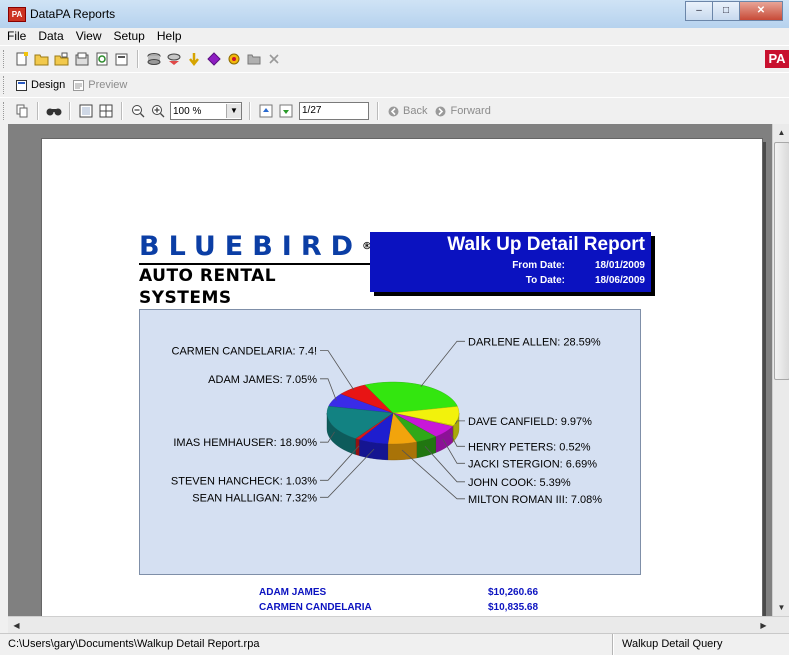  What do you see at coordinates (106, 111) in the screenshot?
I see `multi-page-icon` at bounding box center [106, 111].